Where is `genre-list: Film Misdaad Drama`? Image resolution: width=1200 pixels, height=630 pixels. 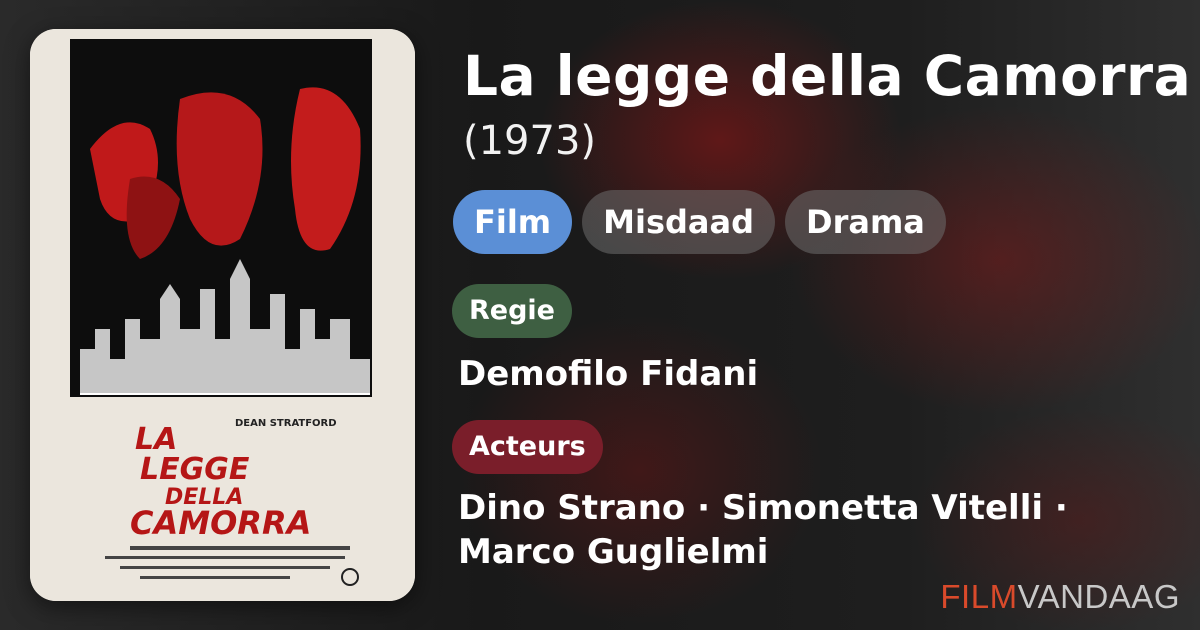
genre-list: Film Misdaad Drama is located at coordinates (699, 222).